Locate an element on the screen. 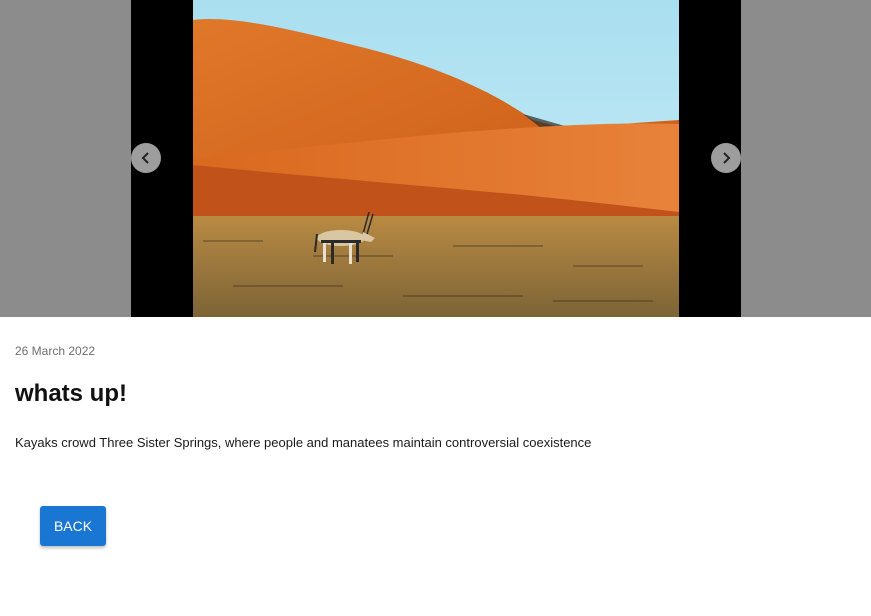 This screenshot has width=871, height=616. post-title: whats up! is located at coordinates (71, 393).